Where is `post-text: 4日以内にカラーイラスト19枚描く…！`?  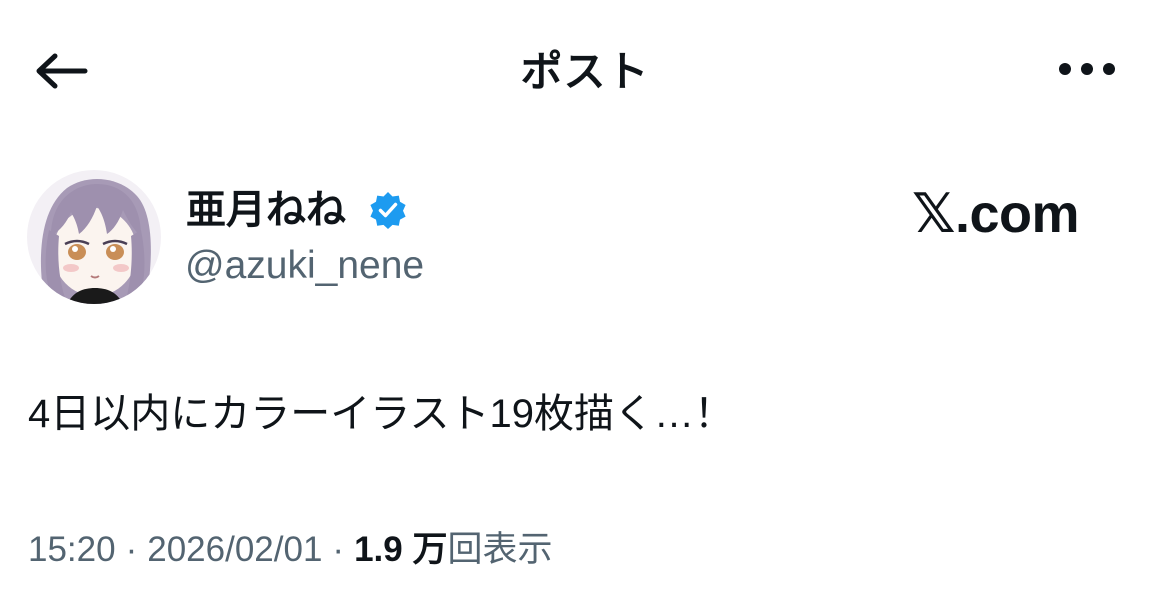 post-text: 4日以内にカラーイラスト19枚描く…！ is located at coordinates (381, 414).